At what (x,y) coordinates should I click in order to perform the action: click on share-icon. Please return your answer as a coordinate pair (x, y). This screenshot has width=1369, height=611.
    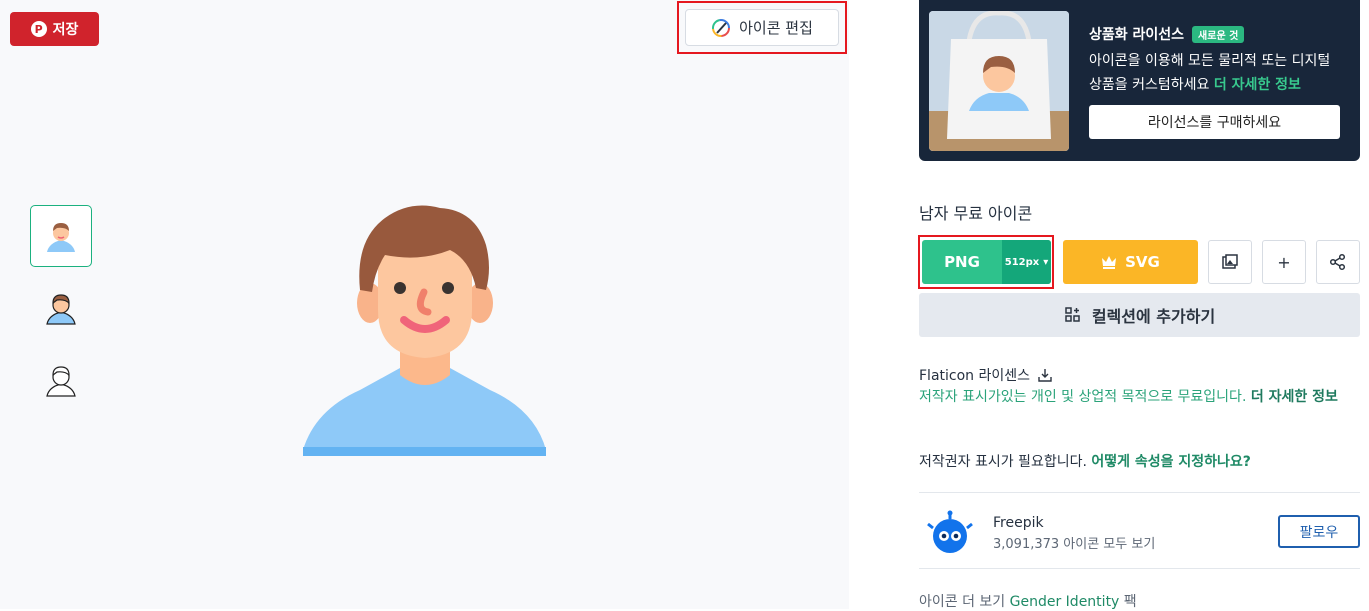
    Looking at the image, I should click on (1337, 262).